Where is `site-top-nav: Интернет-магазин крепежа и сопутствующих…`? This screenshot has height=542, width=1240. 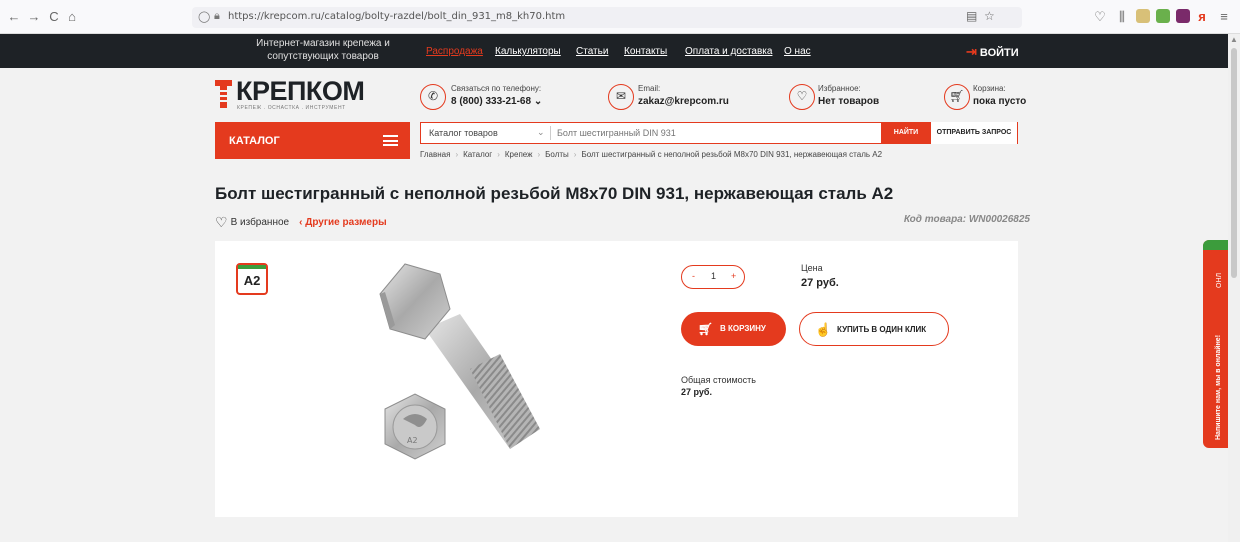
site-top-nav: Интернет-магазин крепежа и сопутствующих… is located at coordinates (614, 51).